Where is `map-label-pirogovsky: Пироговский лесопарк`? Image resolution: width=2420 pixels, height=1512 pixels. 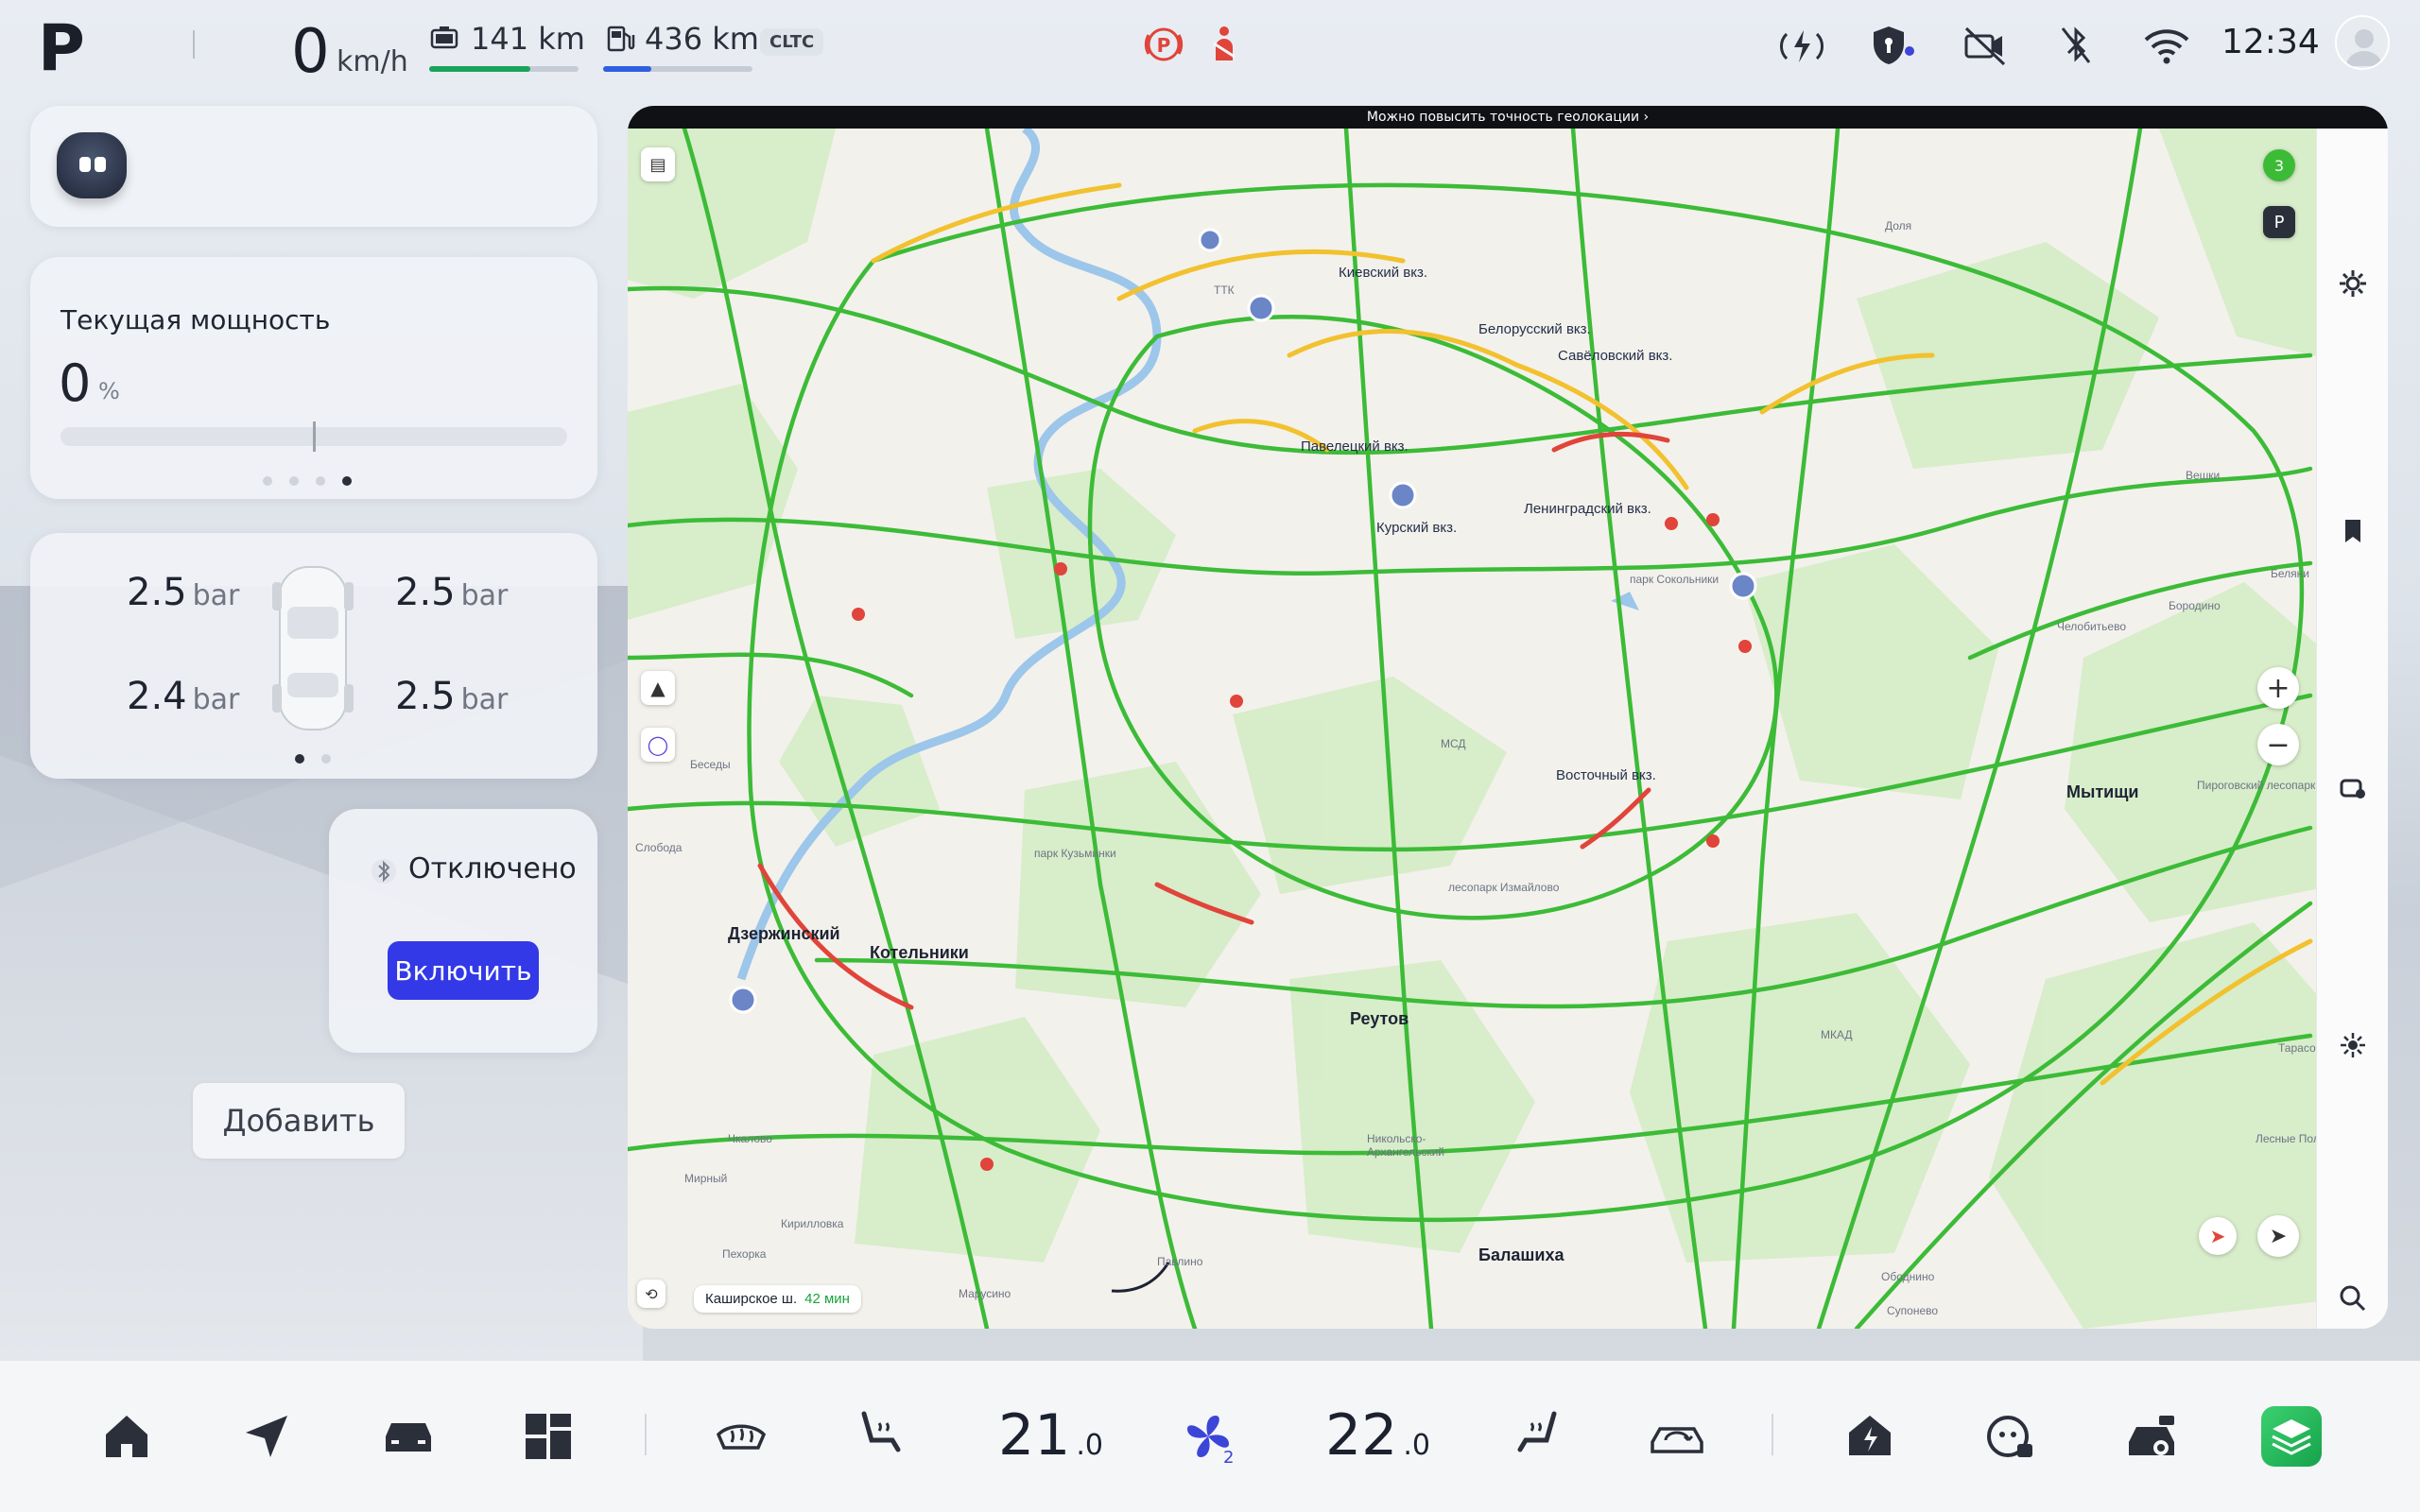
map-label-pirogovsky: Пироговский лесопарк is located at coordinates (2256, 785).